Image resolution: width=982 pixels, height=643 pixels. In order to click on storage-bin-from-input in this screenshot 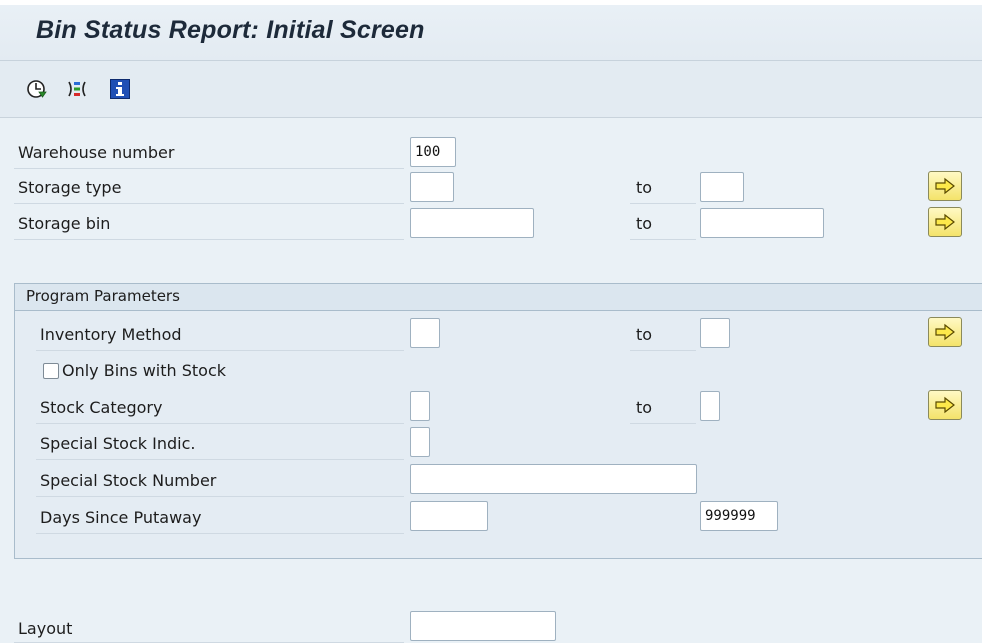, I will do `click(472, 223)`.